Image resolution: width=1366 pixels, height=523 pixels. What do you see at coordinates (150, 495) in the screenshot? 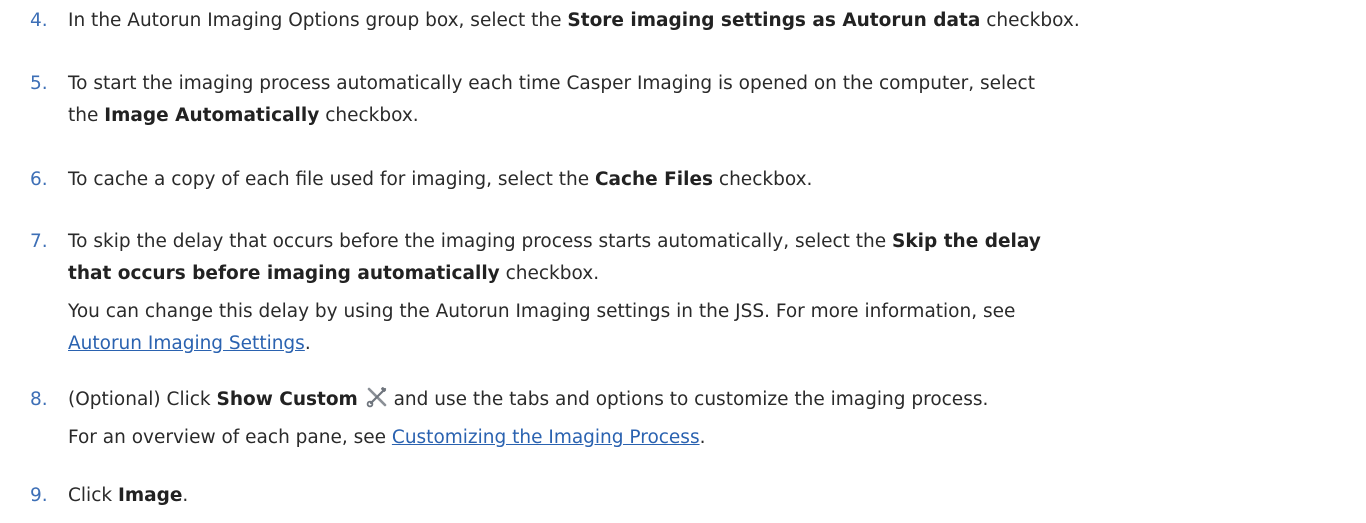
I see `ui-term: Image` at bounding box center [150, 495].